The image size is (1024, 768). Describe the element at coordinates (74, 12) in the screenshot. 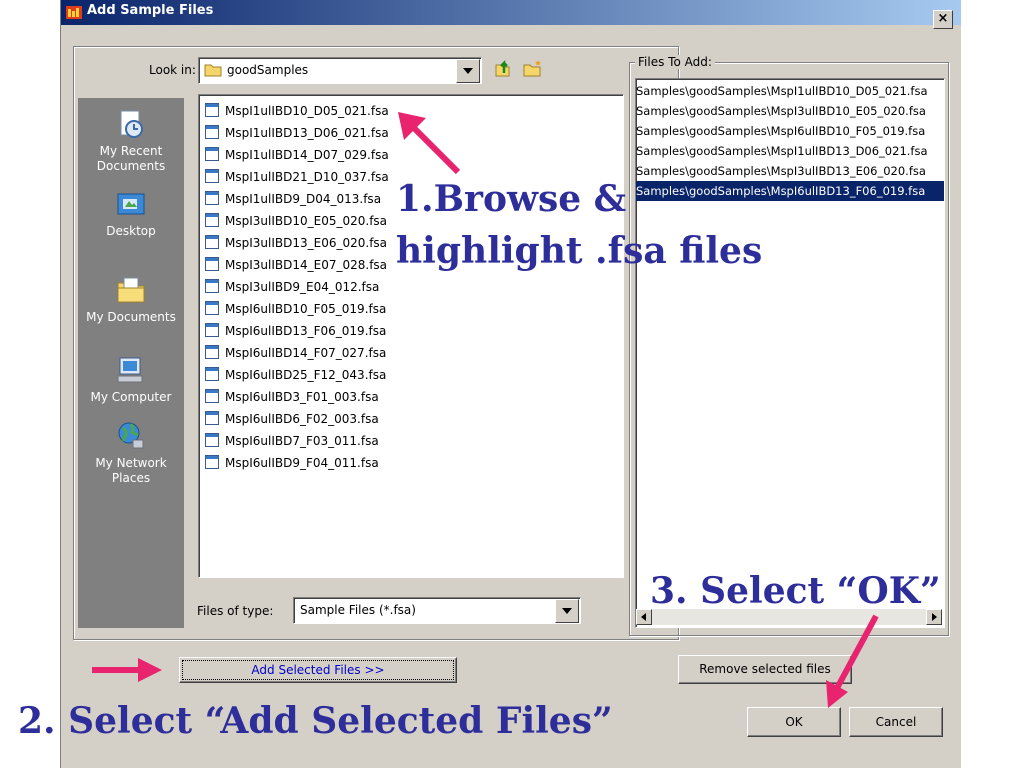

I see `app-icon` at that location.